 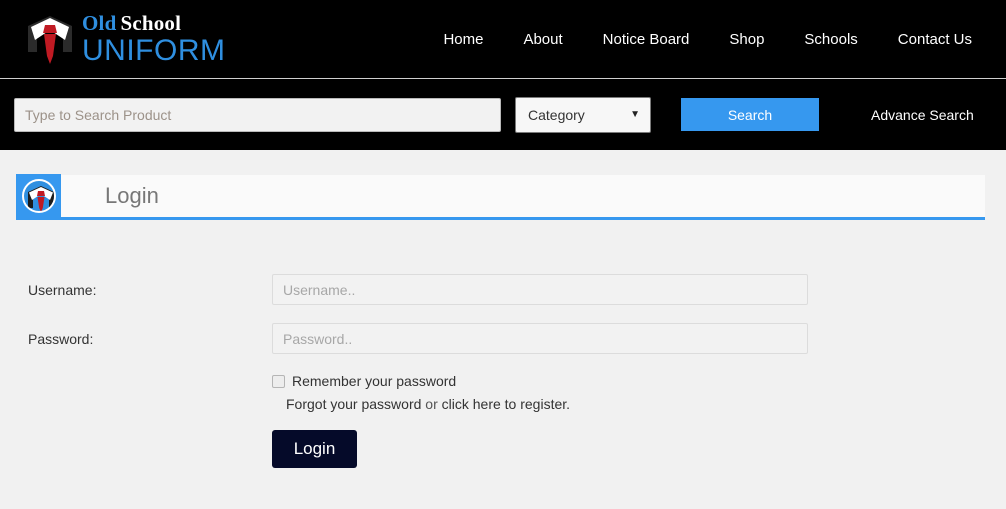 I want to click on links-separator: or, so click(x=431, y=404).